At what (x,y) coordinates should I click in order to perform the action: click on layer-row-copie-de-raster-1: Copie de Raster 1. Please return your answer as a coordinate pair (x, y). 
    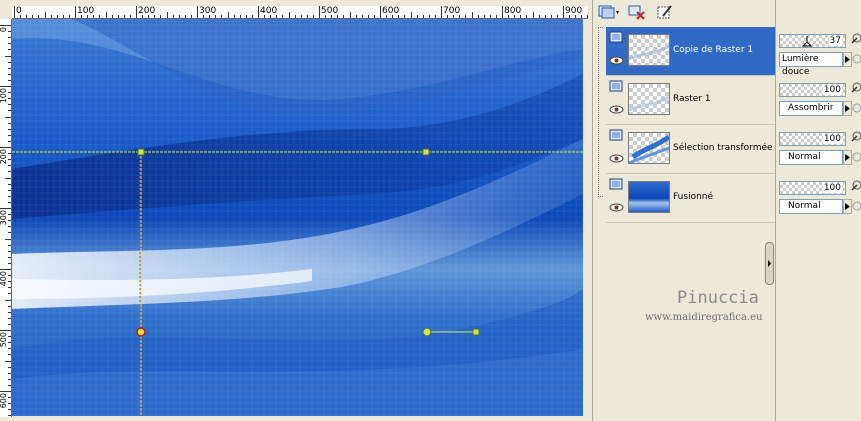
    Looking at the image, I should click on (691, 51).